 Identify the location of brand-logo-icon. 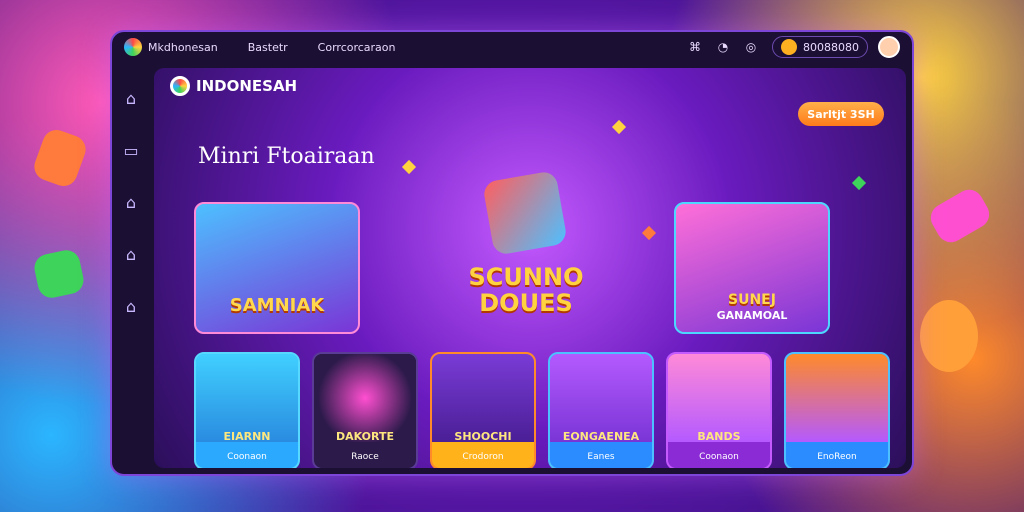
(180, 86).